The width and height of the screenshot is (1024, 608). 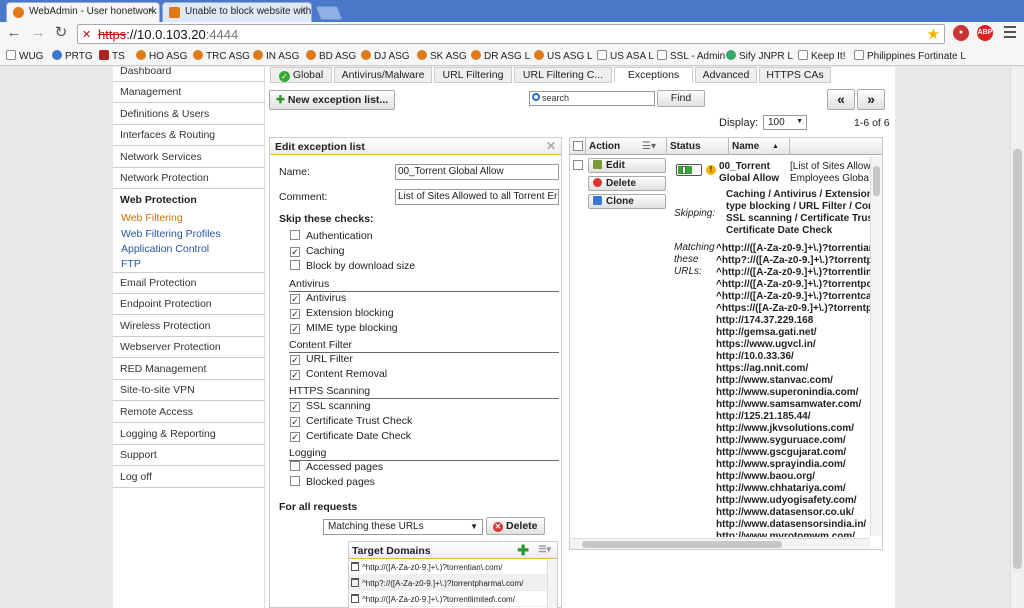 I want to click on display-count-select: 100 ▼, so click(x=785, y=122).